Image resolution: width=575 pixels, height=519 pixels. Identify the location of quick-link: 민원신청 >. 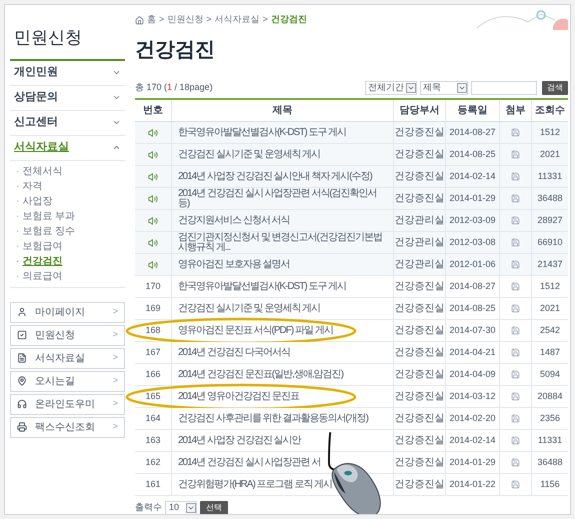
(67, 335).